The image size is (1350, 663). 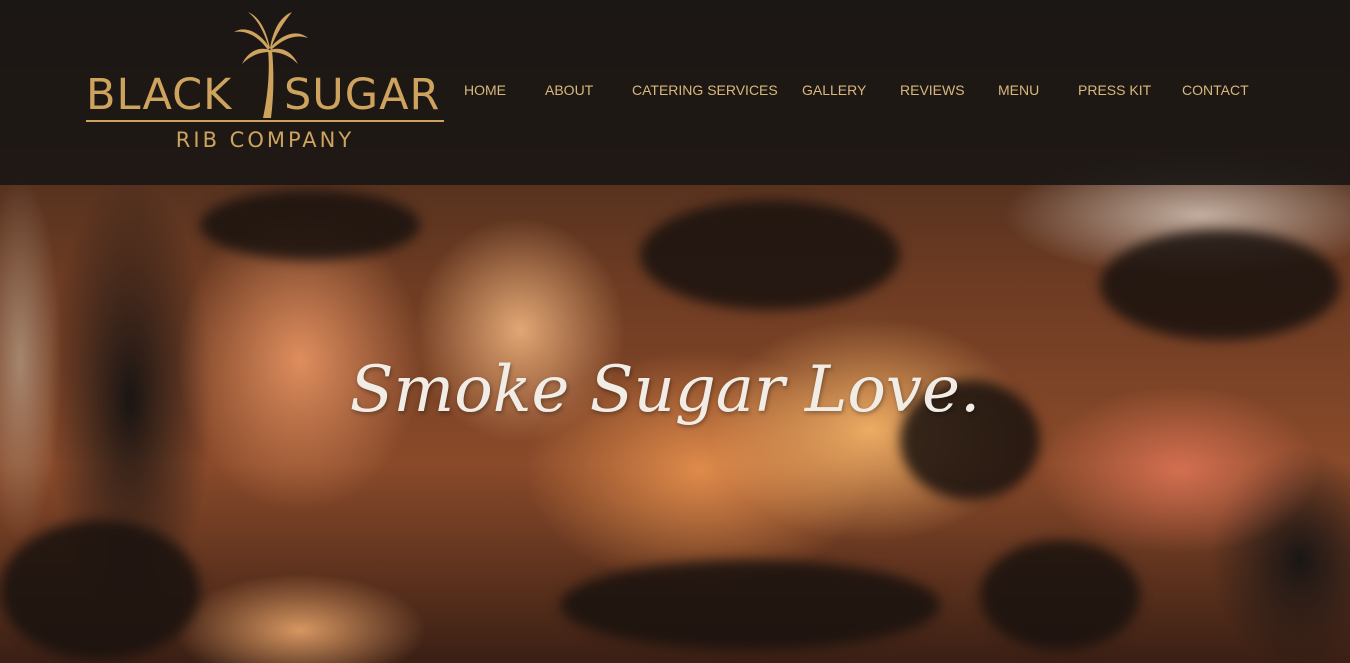 I want to click on hero-tagline: Smoke Sugar Love., so click(x=665, y=390).